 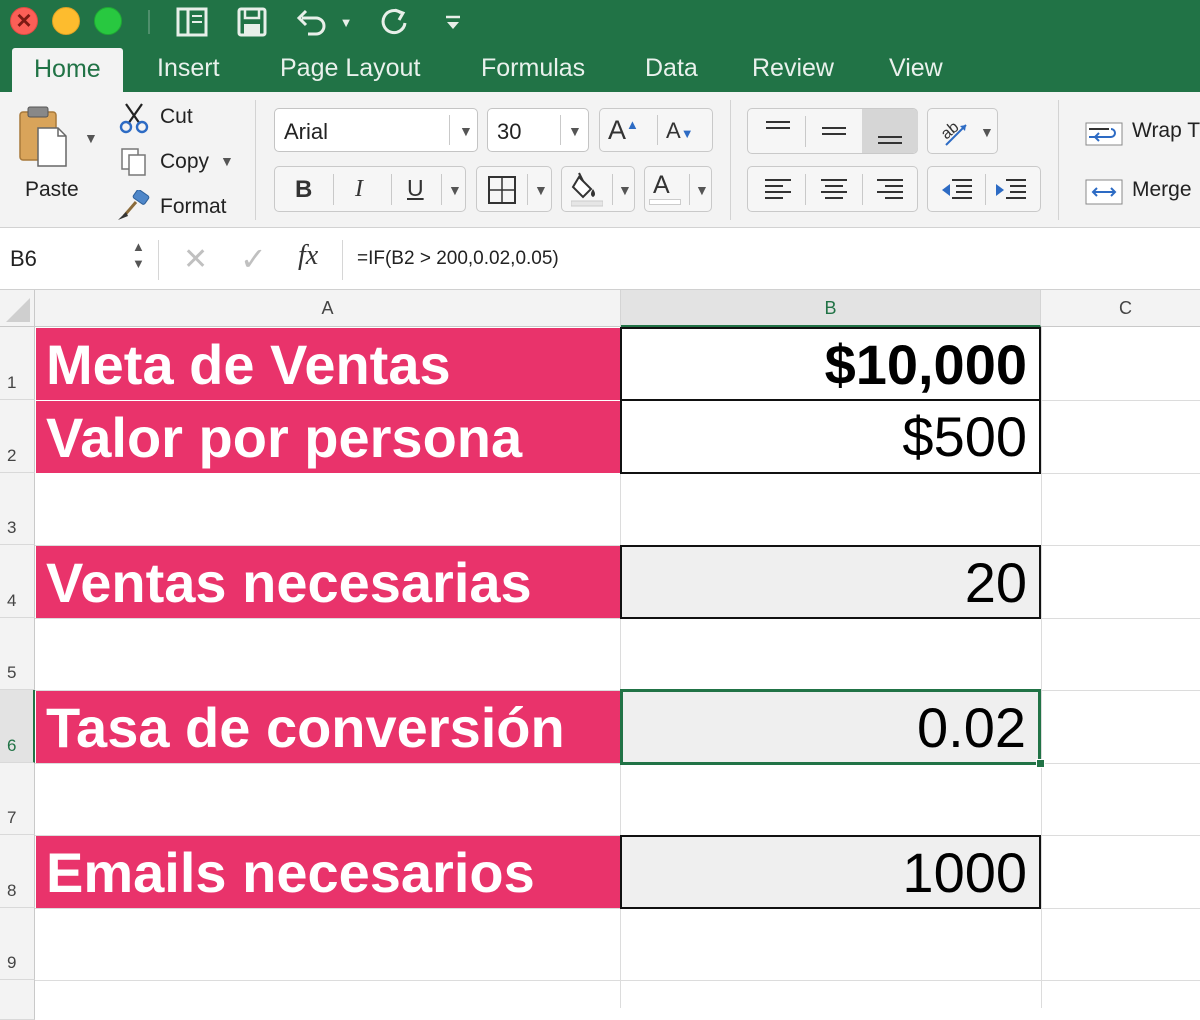 I want to click on copy-label: Copy, so click(x=184, y=162).